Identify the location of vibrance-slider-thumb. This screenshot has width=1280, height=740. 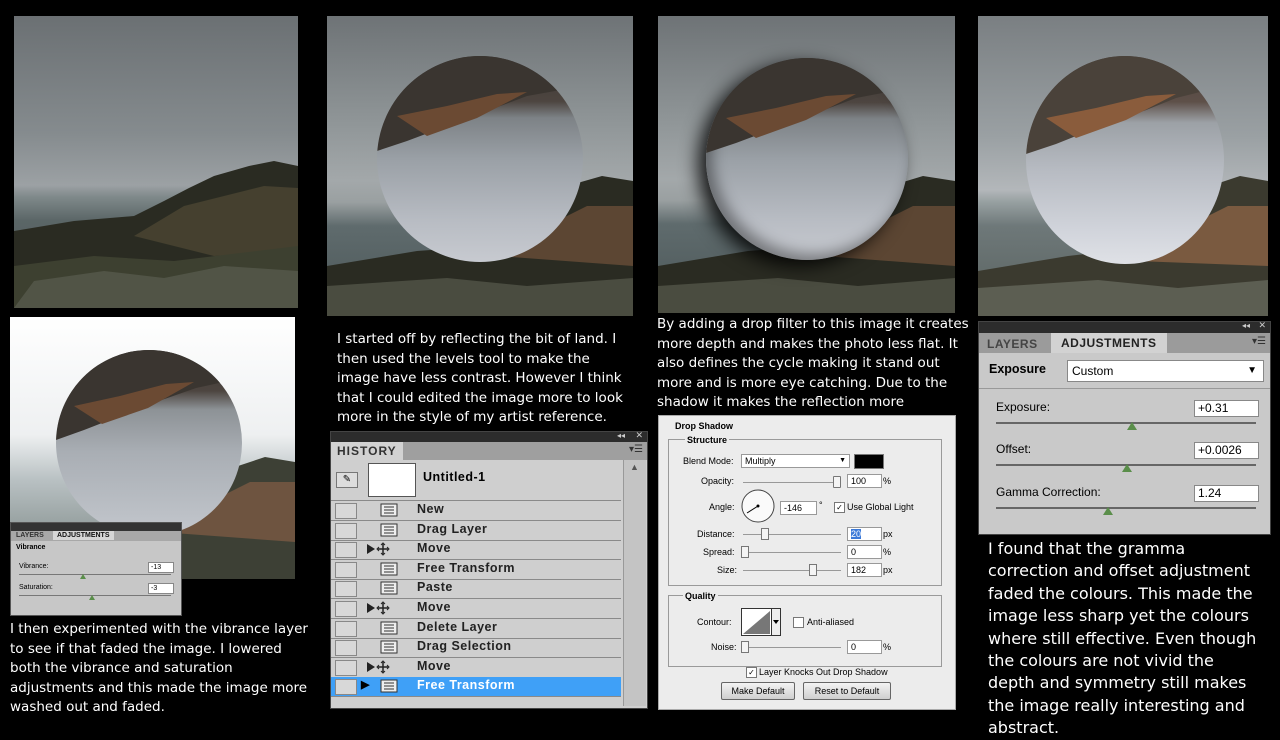
(83, 576).